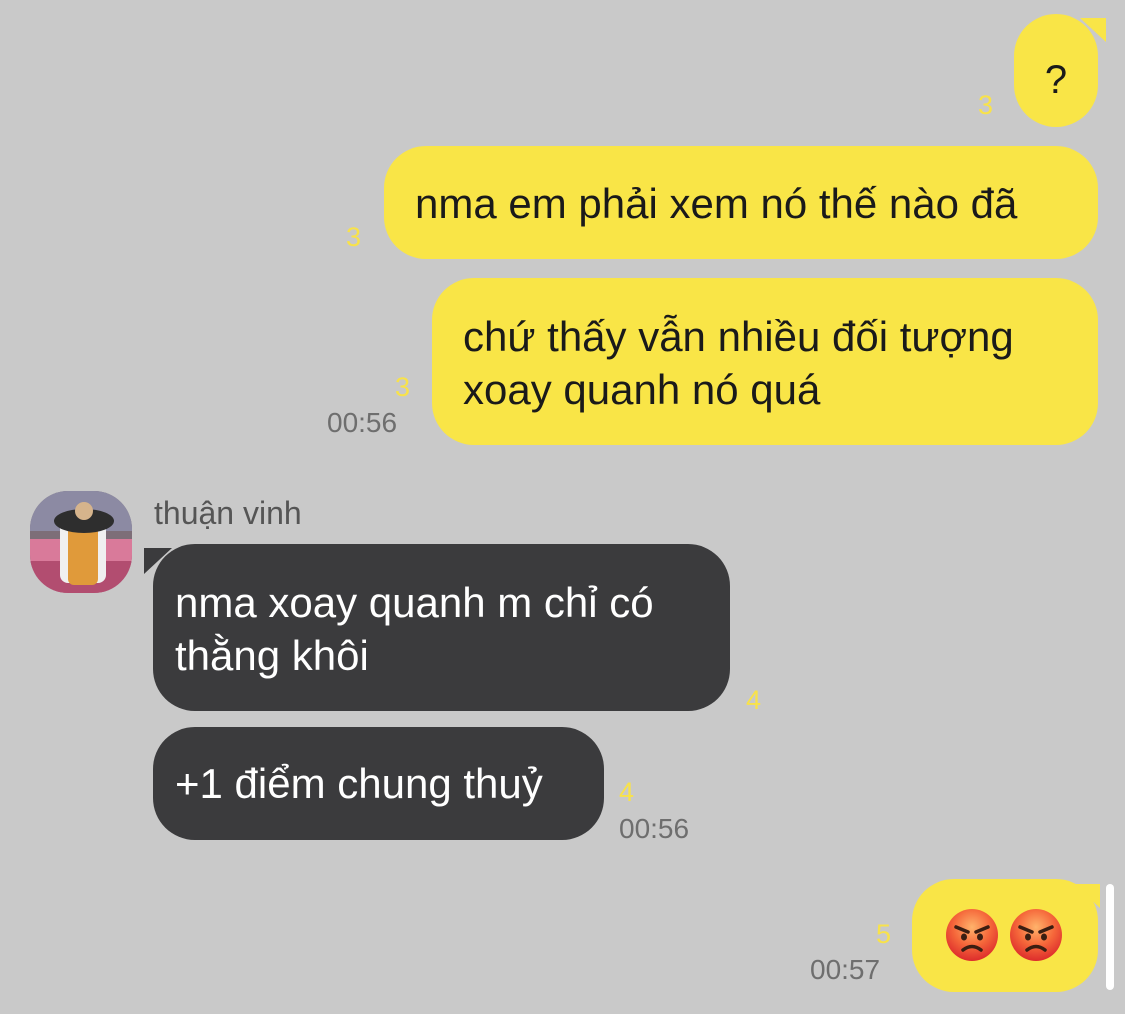 This screenshot has height=1014, width=1125. I want to click on sender-name: thuận vinh, so click(228, 513).